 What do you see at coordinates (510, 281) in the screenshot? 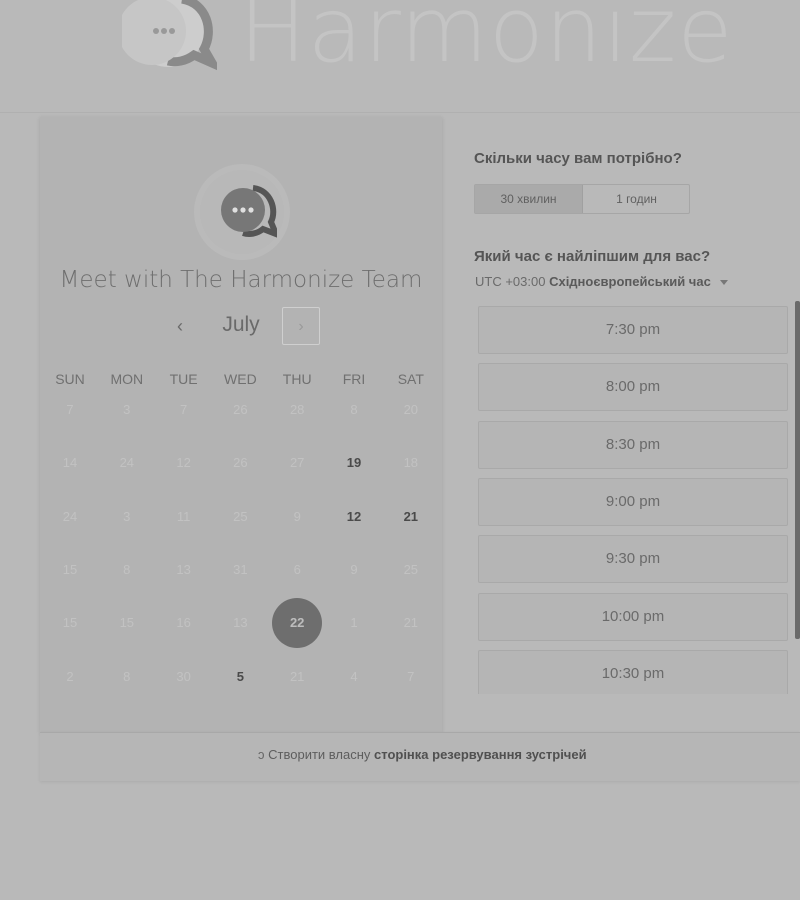
I see `timezone-offset: UTC +03:00` at bounding box center [510, 281].